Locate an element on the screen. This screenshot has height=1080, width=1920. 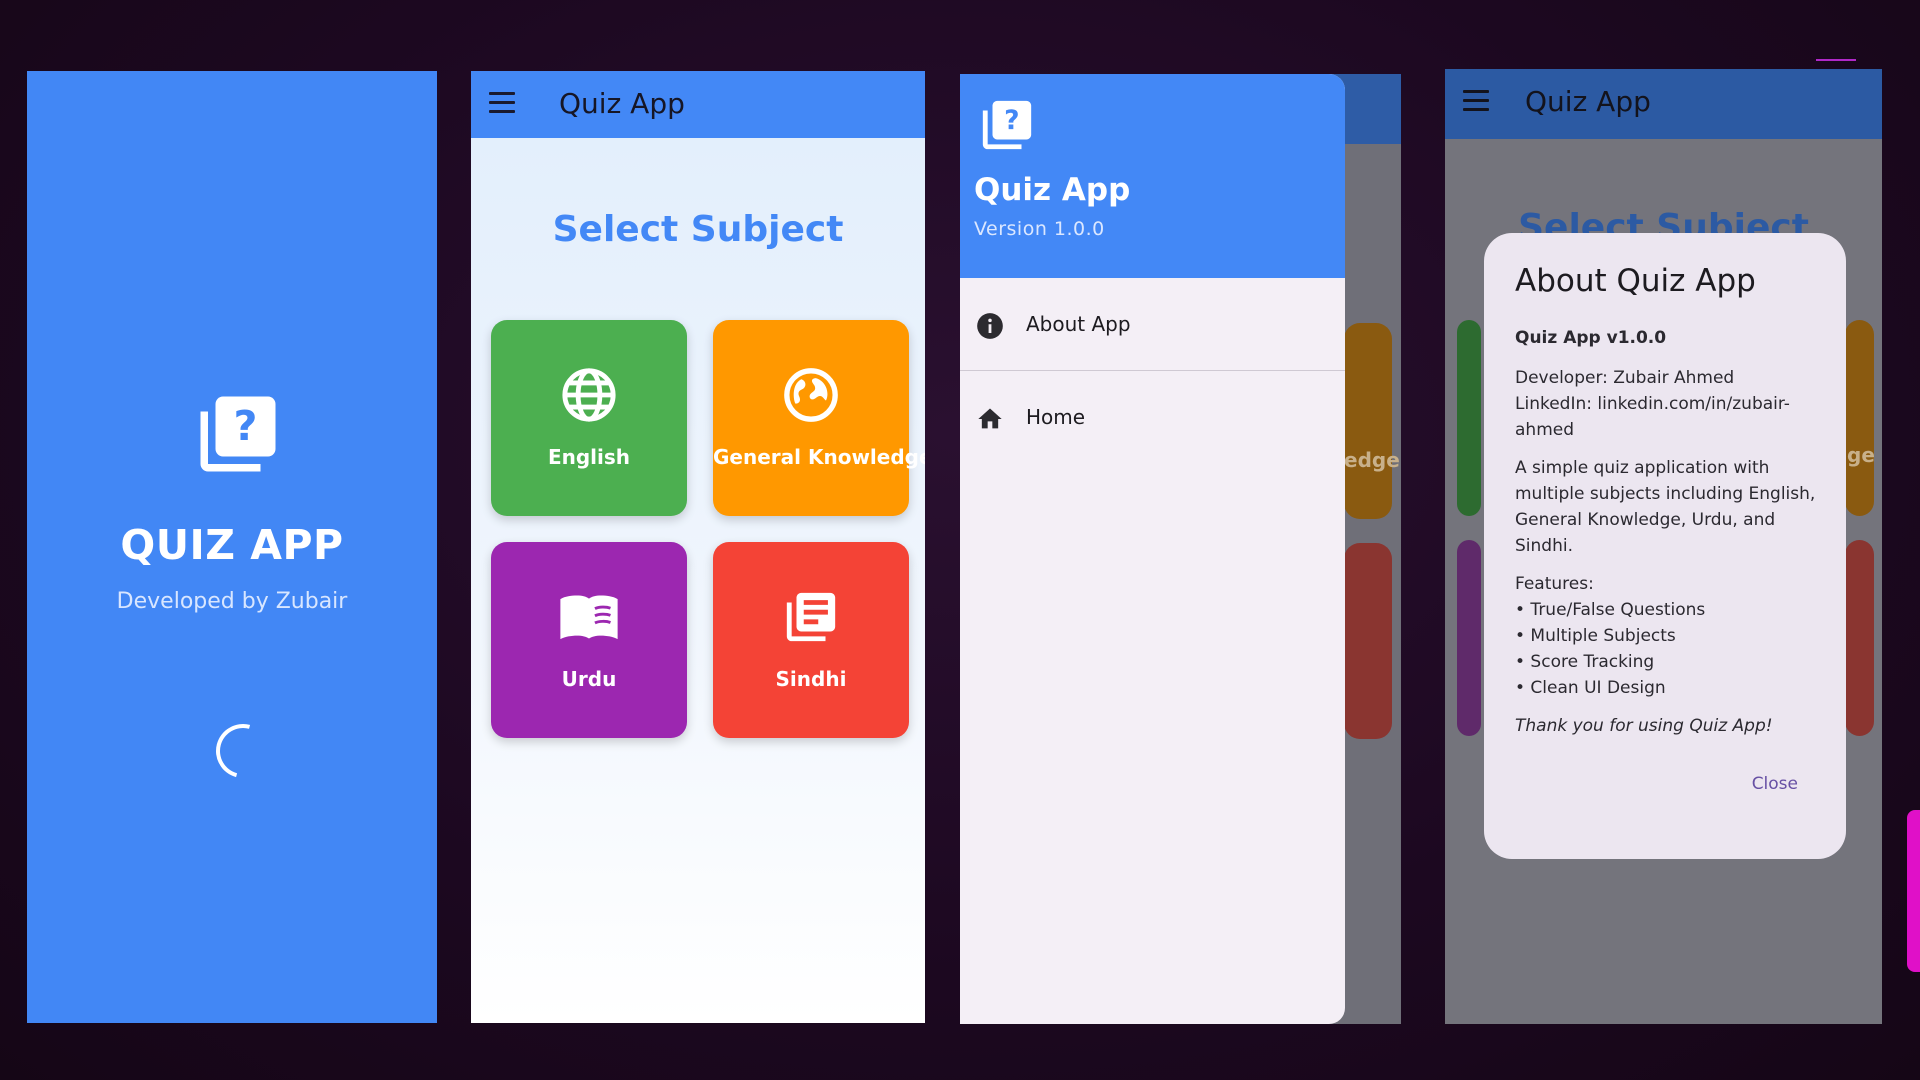
drawer-item-about-app: About App is located at coordinates (1152, 324).